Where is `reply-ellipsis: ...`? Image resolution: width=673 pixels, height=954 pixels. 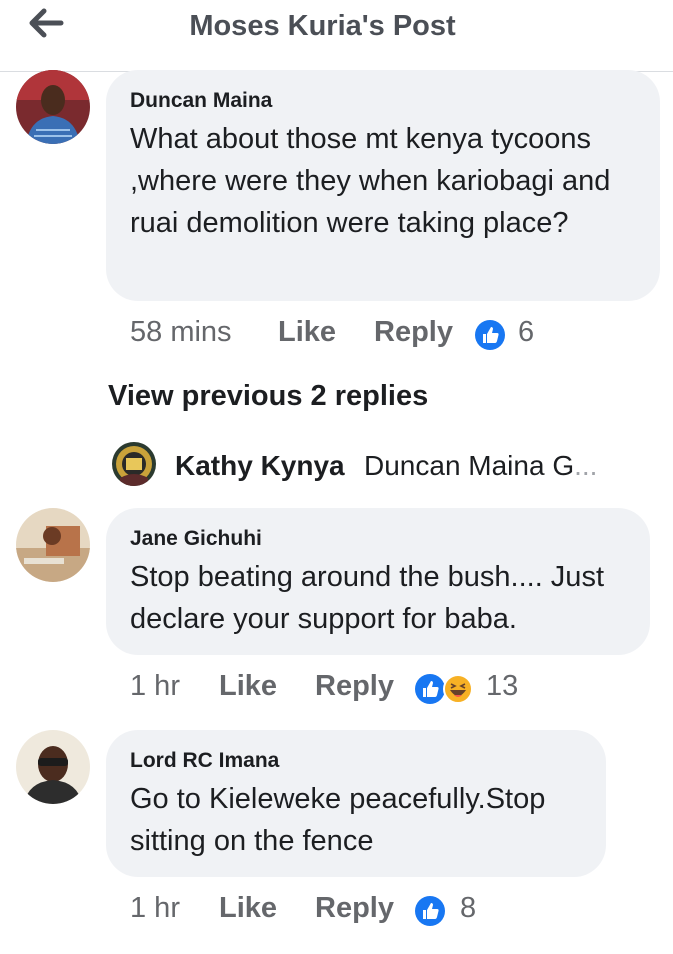 reply-ellipsis: ... is located at coordinates (586, 465).